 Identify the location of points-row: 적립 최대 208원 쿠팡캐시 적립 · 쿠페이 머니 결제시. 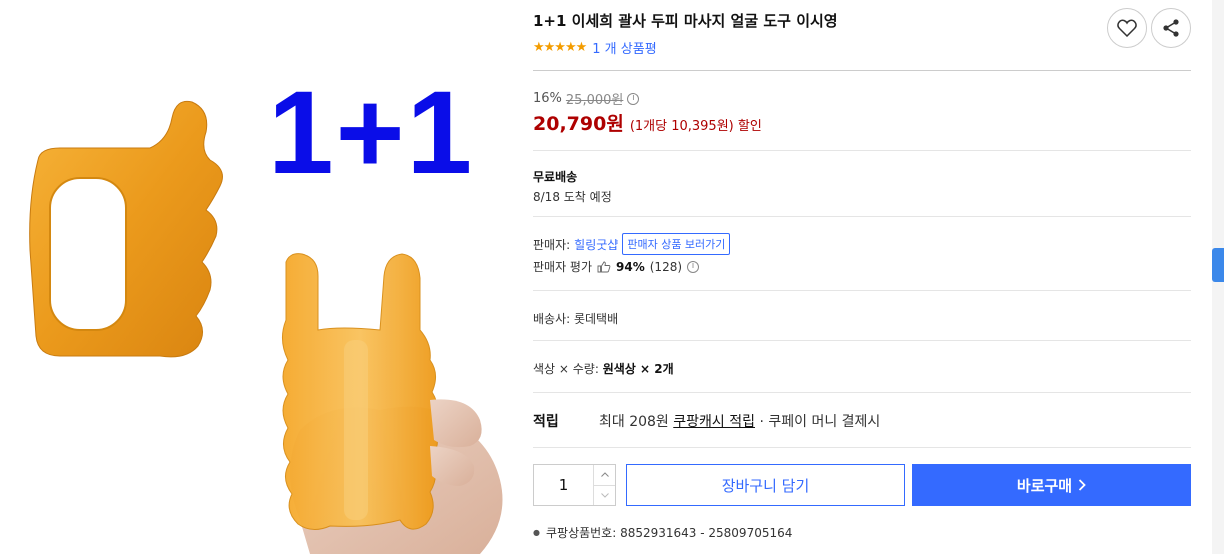
(706, 421).